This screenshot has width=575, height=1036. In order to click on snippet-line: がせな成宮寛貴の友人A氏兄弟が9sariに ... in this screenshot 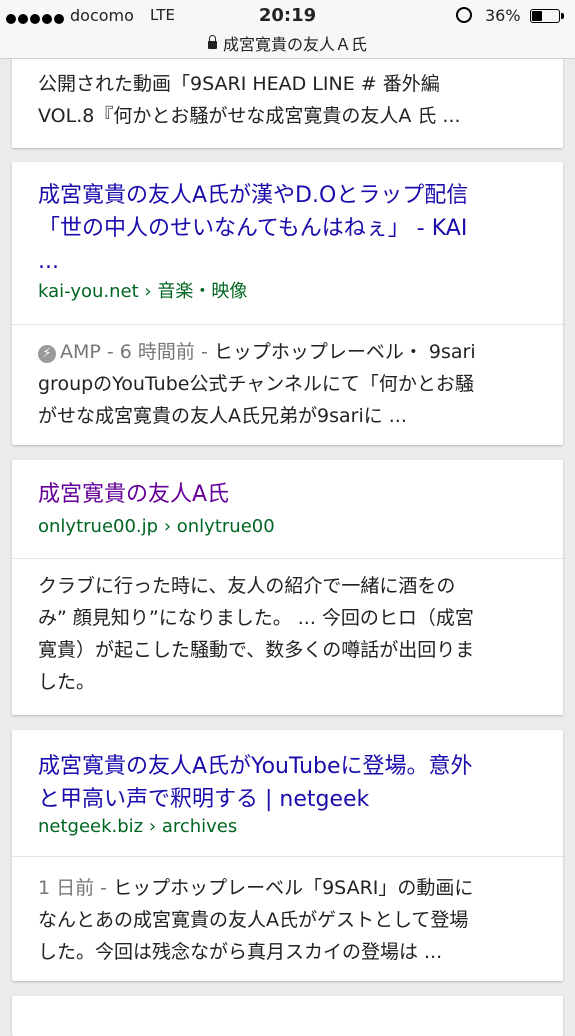, I will do `click(222, 416)`.